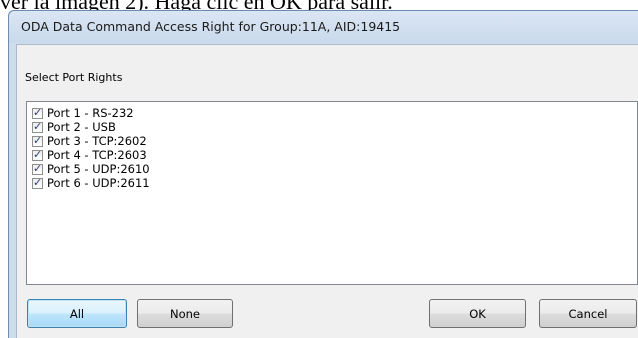 This screenshot has height=338, width=638. Describe the element at coordinates (81, 127) in the screenshot. I see `port-2-label: Port 2 - USB` at that location.